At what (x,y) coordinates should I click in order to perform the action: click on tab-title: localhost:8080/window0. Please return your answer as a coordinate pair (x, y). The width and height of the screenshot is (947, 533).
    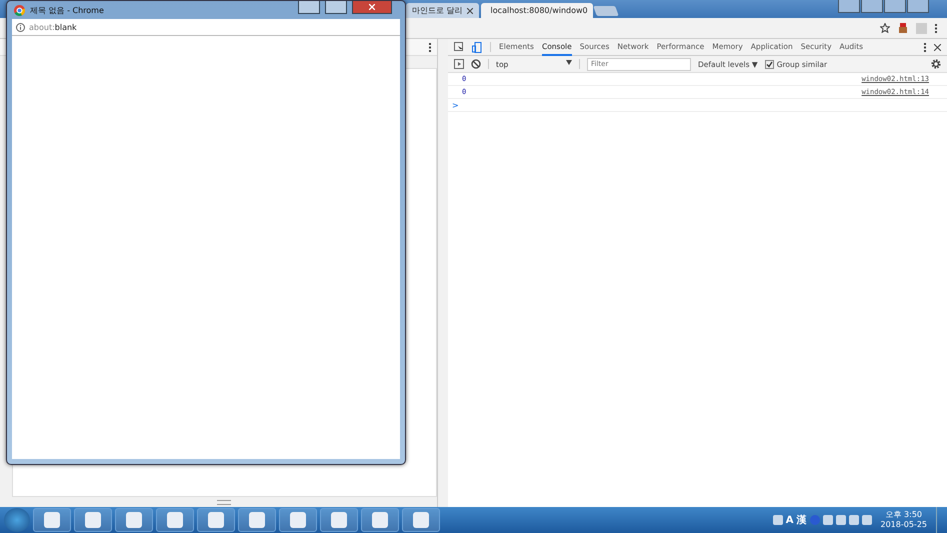
    Looking at the image, I should click on (539, 10).